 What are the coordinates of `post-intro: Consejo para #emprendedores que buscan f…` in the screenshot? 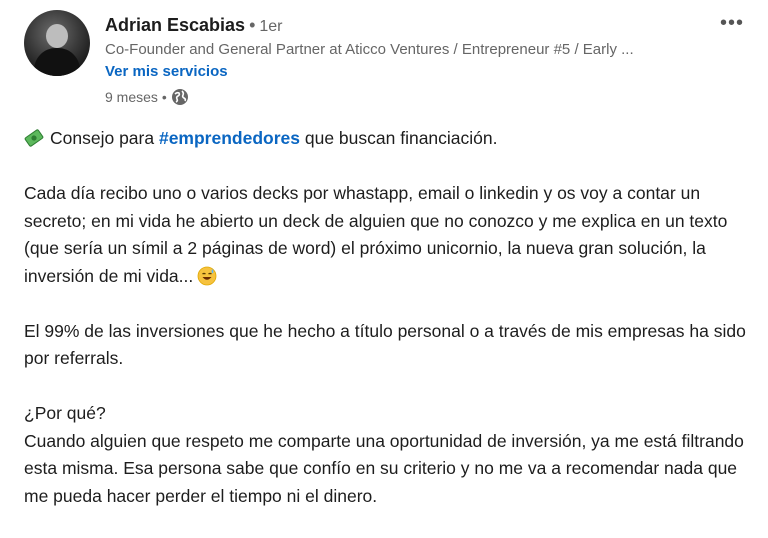 It's located at (389, 139).